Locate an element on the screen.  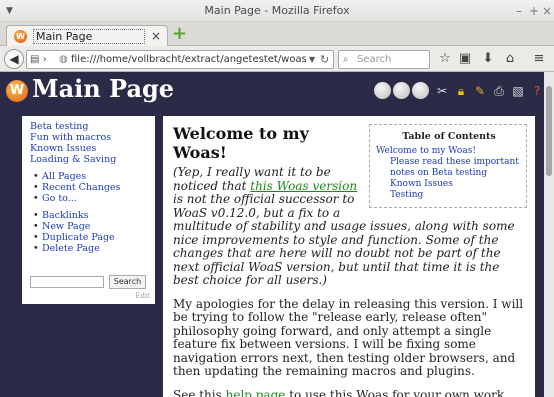
tab-bar: W Main Page × + is located at coordinates (277, 34).